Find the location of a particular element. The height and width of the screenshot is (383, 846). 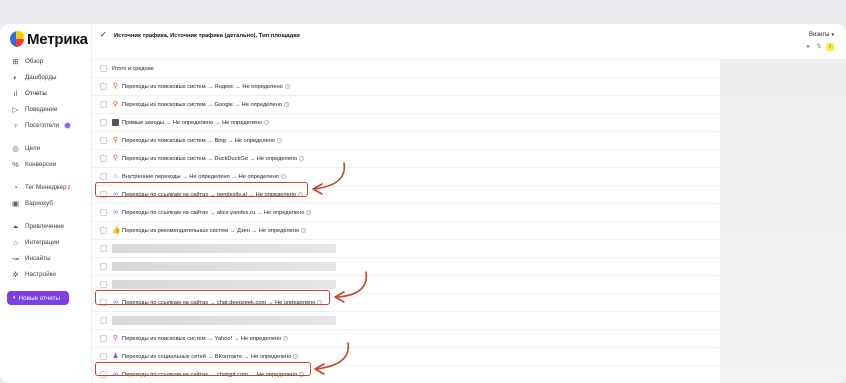

metric-panel: Визиты ▾ ● ⇅ ıl is located at coordinates (782, 203).